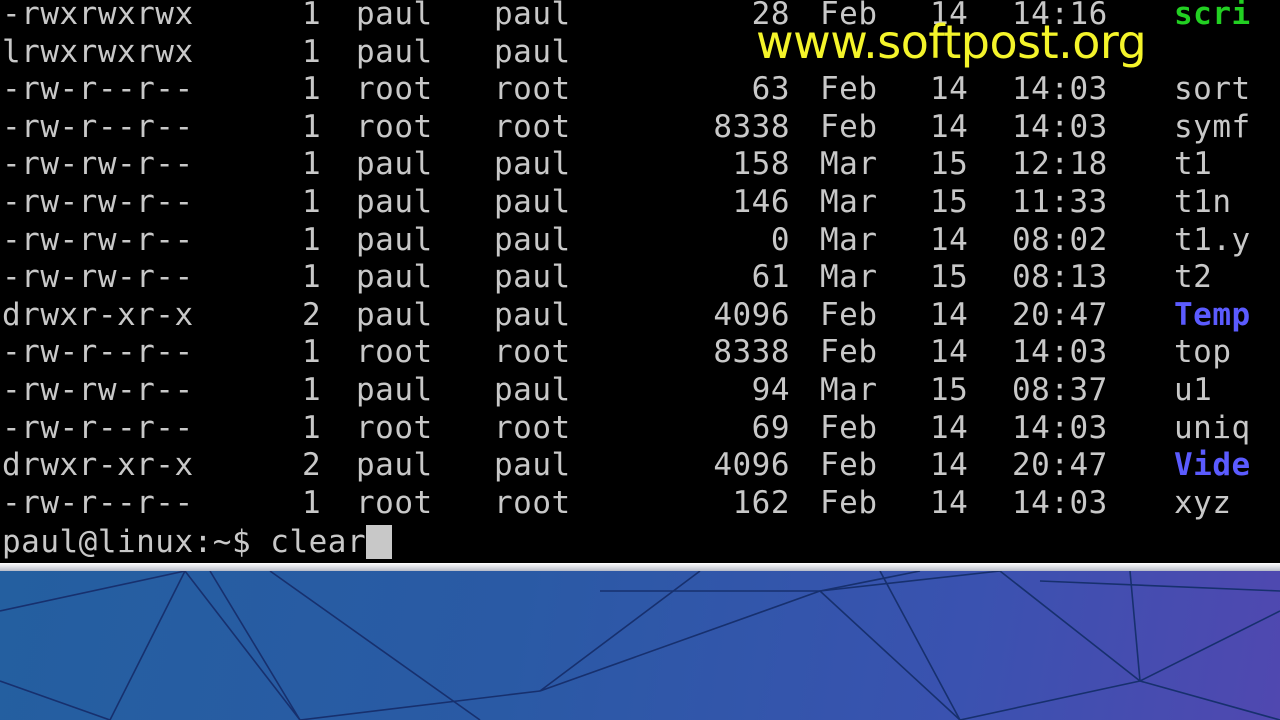 This screenshot has width=1280, height=720. Describe the element at coordinates (1212, 126) in the screenshot. I see `listing-name: symf` at that location.